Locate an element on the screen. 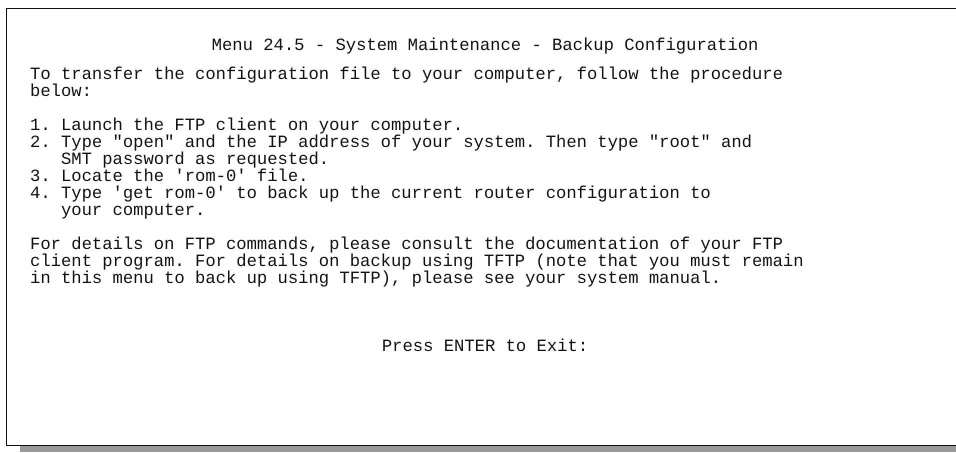 The image size is (956, 453). procedure-step: 4. Type 'get rom-0' to back up the current router configuration to your computer. is located at coordinates (493, 203).